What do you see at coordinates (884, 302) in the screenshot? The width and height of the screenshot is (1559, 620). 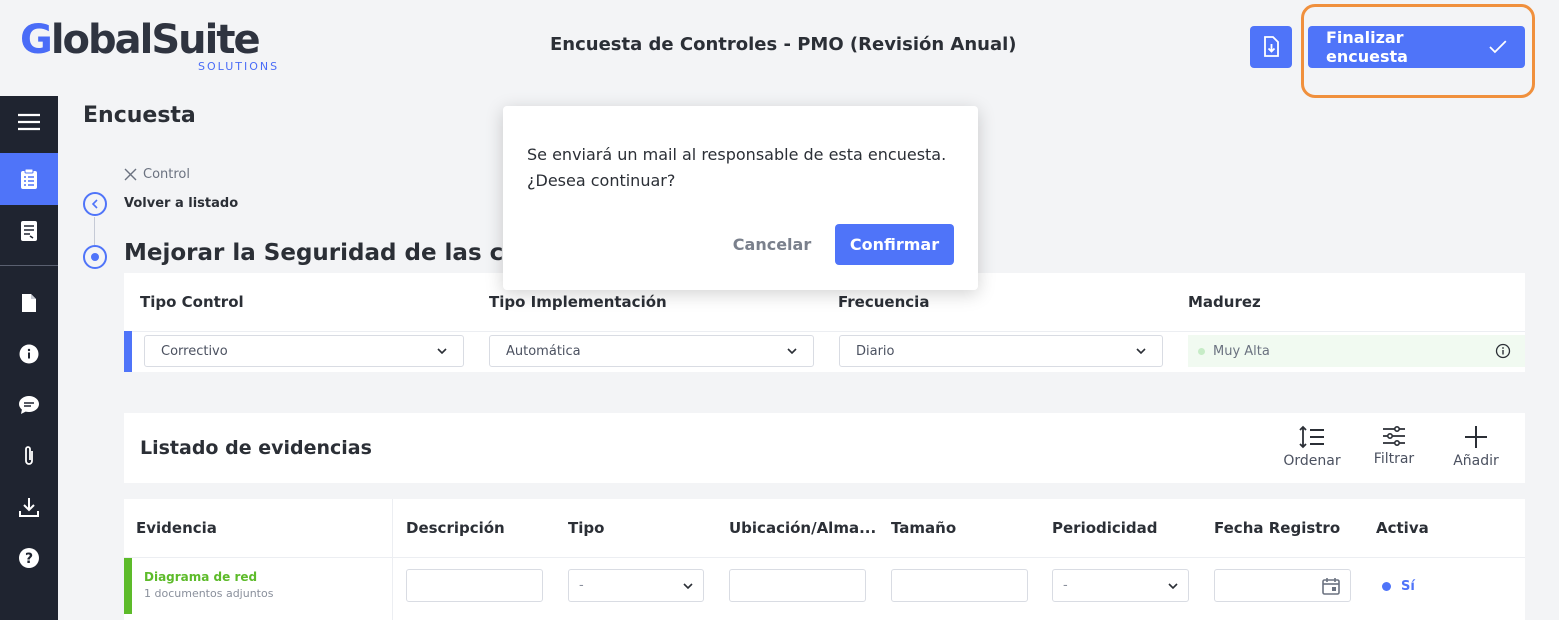 I see `header-frecuencia: Frecuencia` at bounding box center [884, 302].